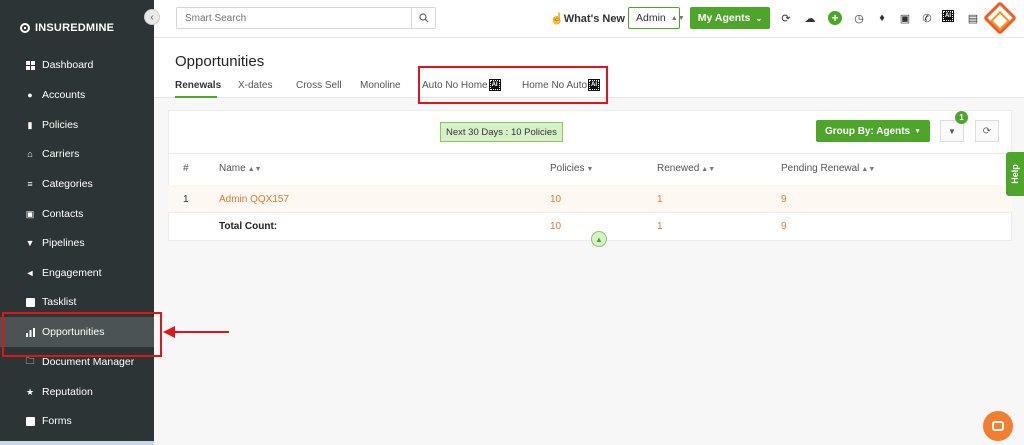 This screenshot has width=1024, height=445. I want to click on sidebar-collapse-button: ‹, so click(152, 17).